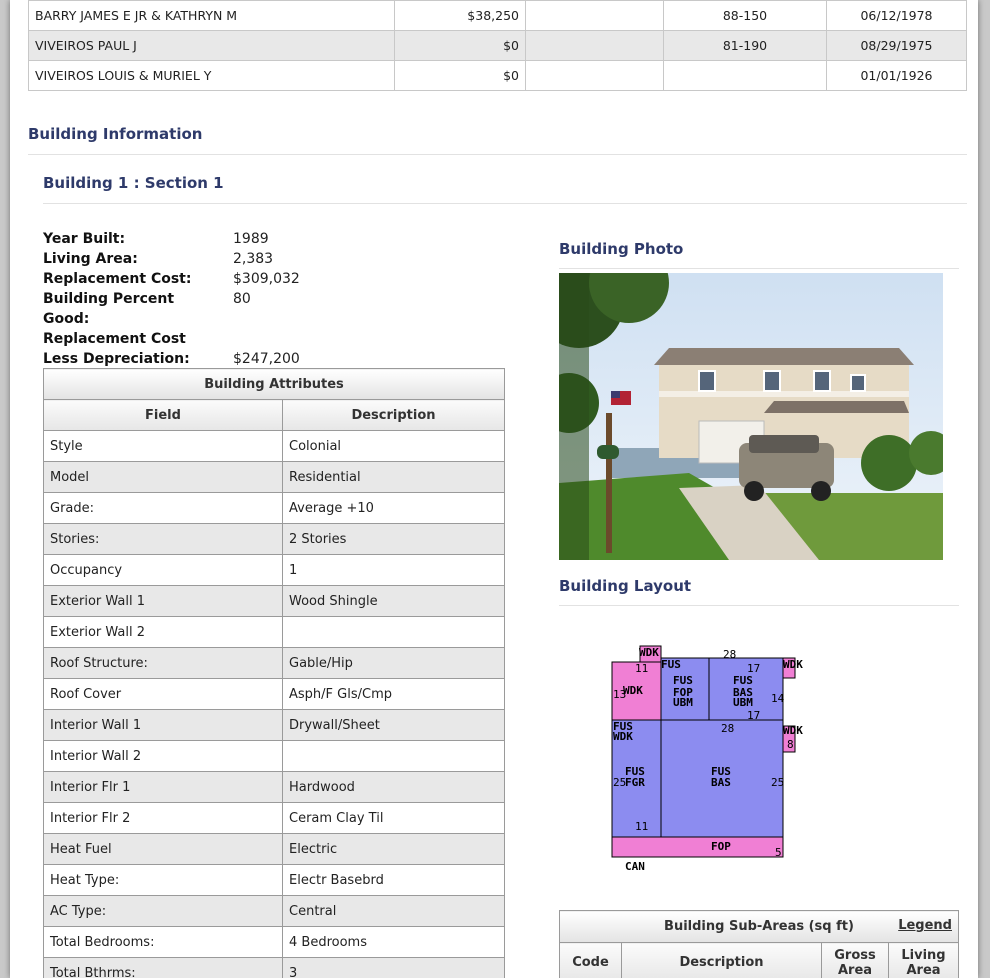 Image resolution: width=990 pixels, height=978 pixels. I want to click on owner-cell: BARRY JAMES E JR & KATHRYN M, so click(211, 15).